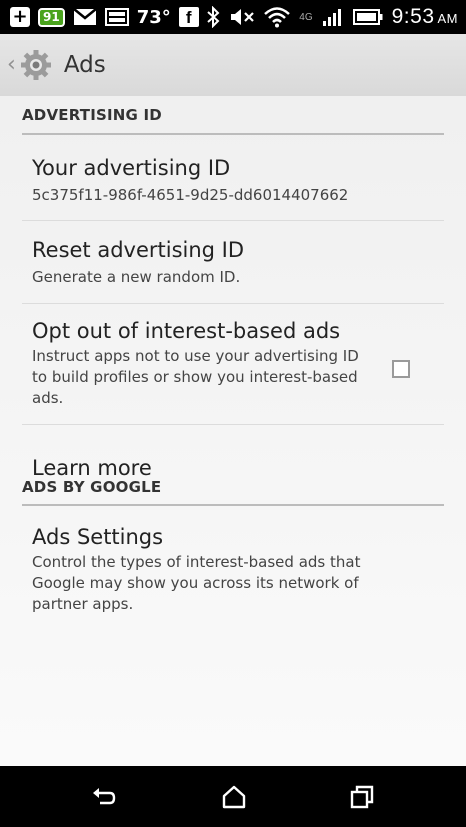 This screenshot has width=466, height=827. Describe the element at coordinates (243, 17) in the screenshot. I see `mute-icon` at that location.